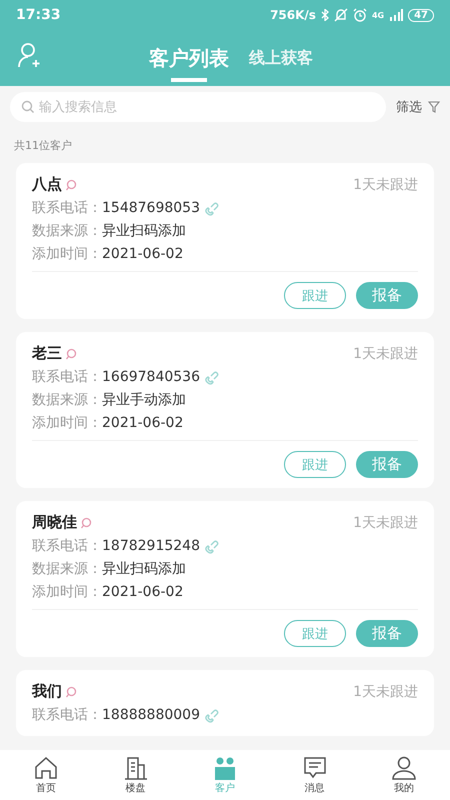 This screenshot has height=800, width=450. I want to click on person-icon, so click(404, 768).